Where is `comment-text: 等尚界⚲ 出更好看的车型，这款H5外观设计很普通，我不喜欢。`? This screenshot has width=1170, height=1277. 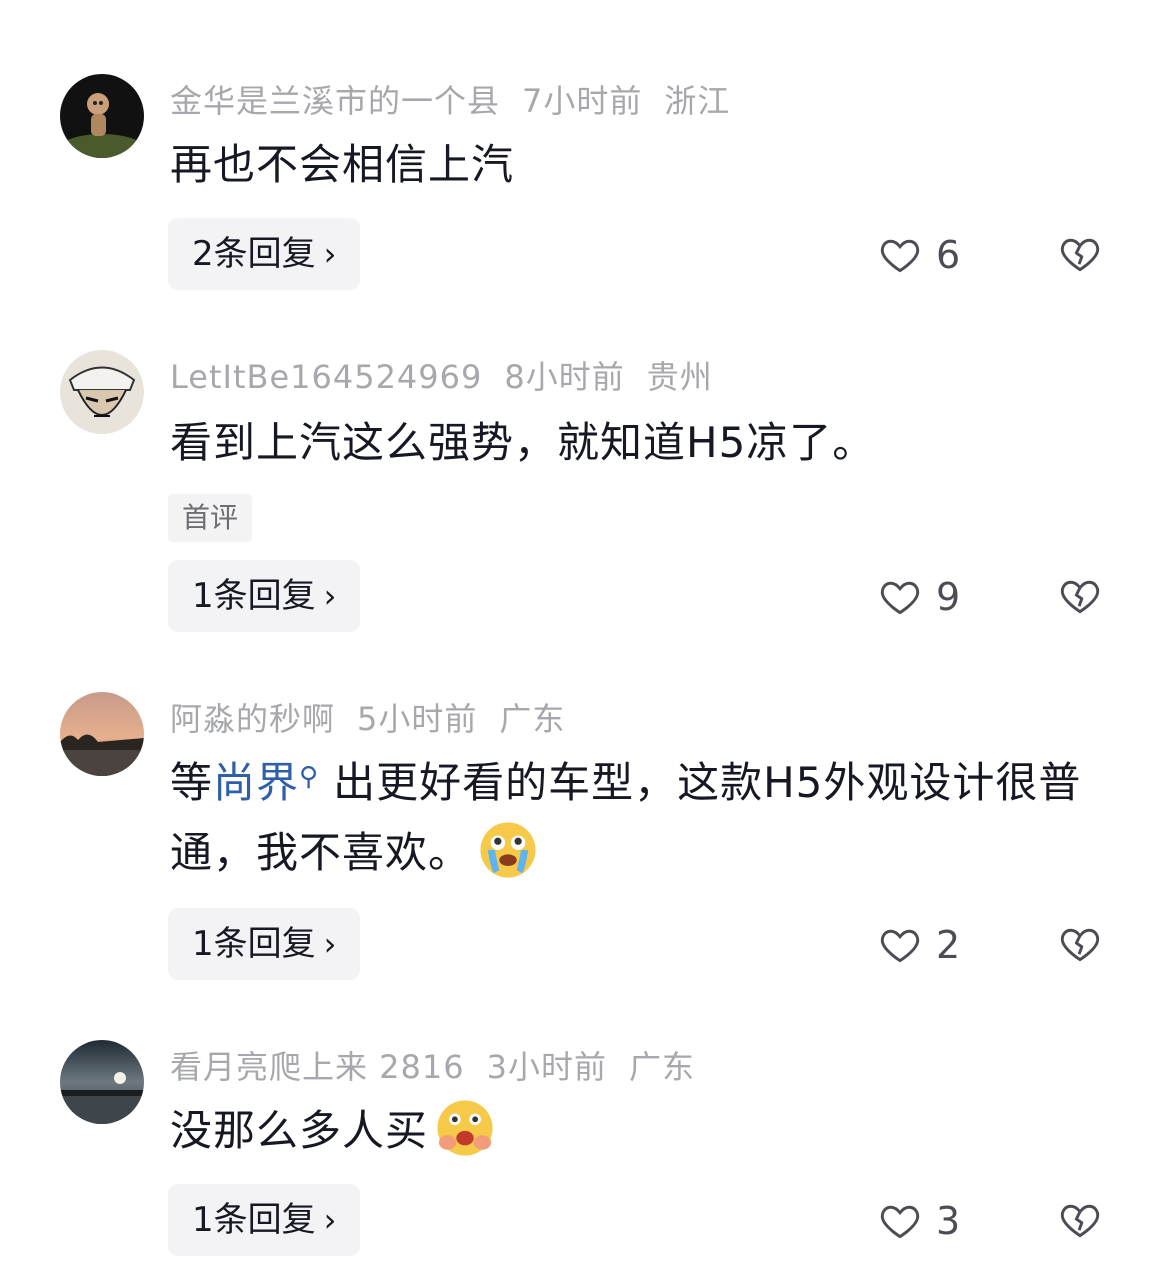 comment-text: 等尚界⚲ 出更好看的车型，这款H5外观设计很普通，我不喜欢。 is located at coordinates (642, 818).